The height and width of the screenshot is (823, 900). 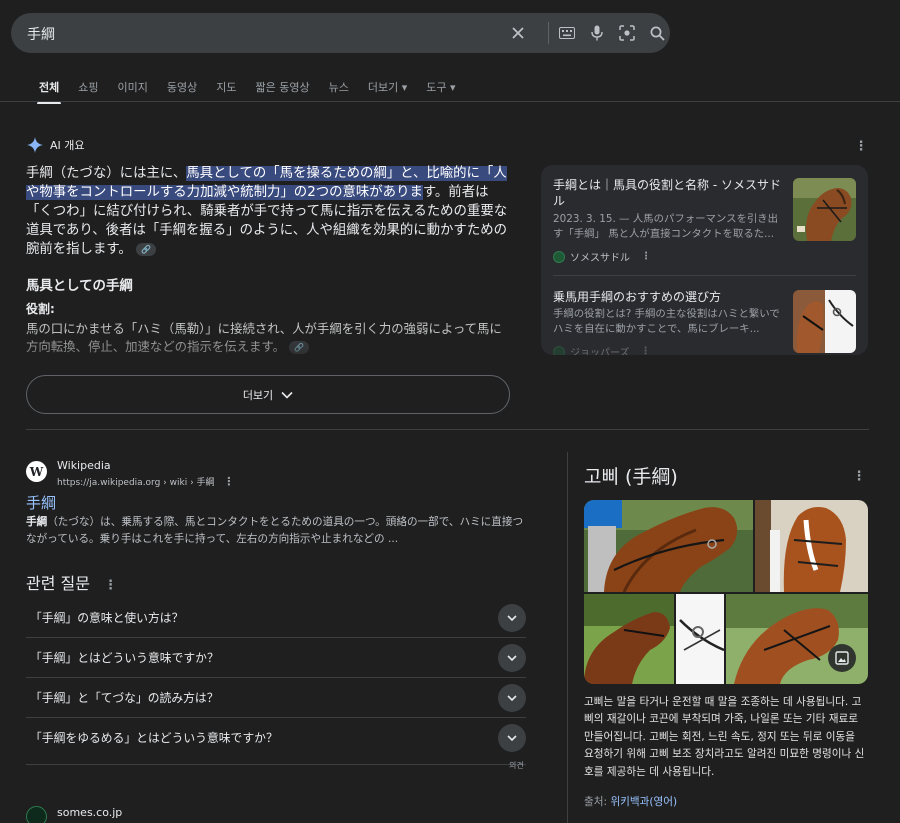 I want to click on section-divider, so click(x=447, y=429).